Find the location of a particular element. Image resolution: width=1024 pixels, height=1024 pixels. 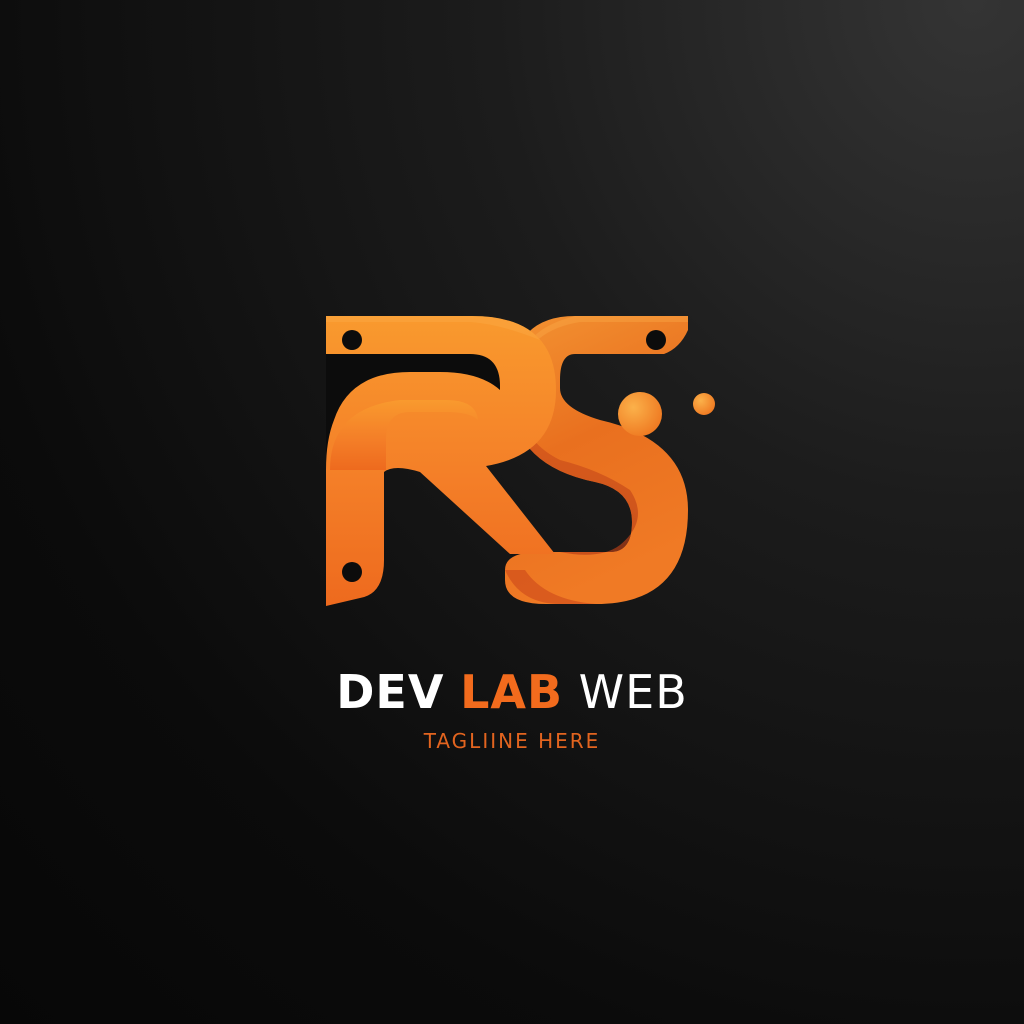

brand-name: DEV LAB WEB is located at coordinates (512, 692).